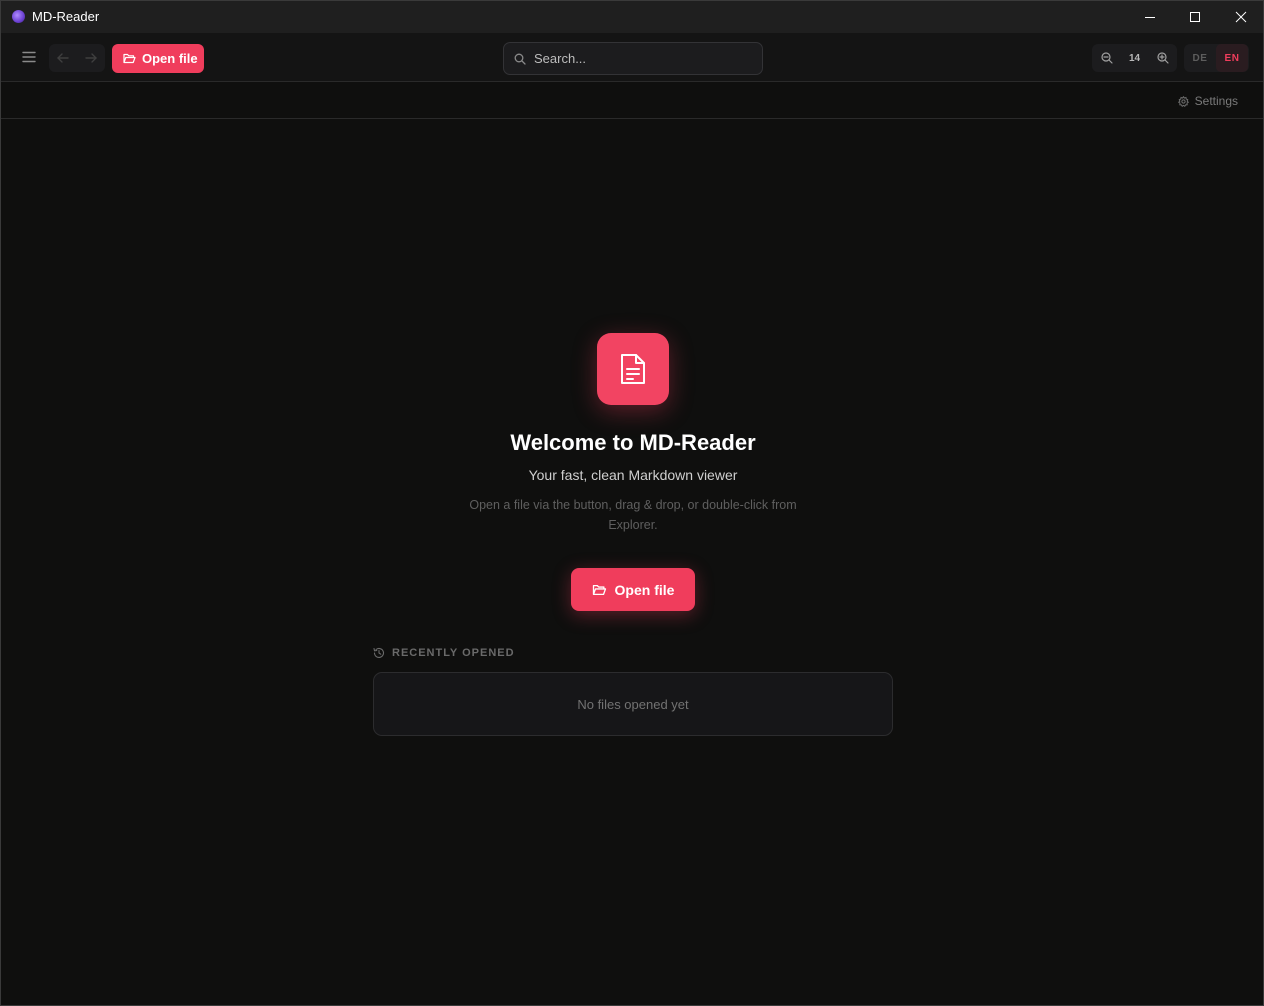  I want to click on zoom-out-icon, so click(1106, 58).